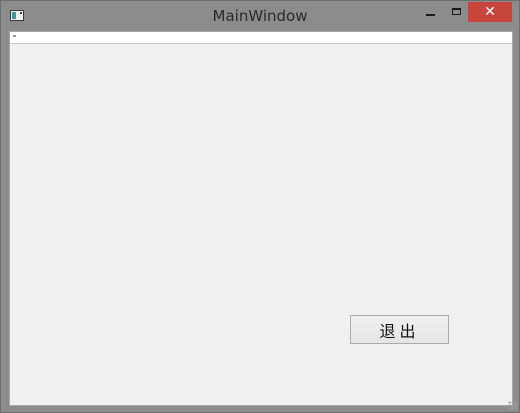 The image size is (520, 413). I want to click on maximize-icon, so click(456, 11).